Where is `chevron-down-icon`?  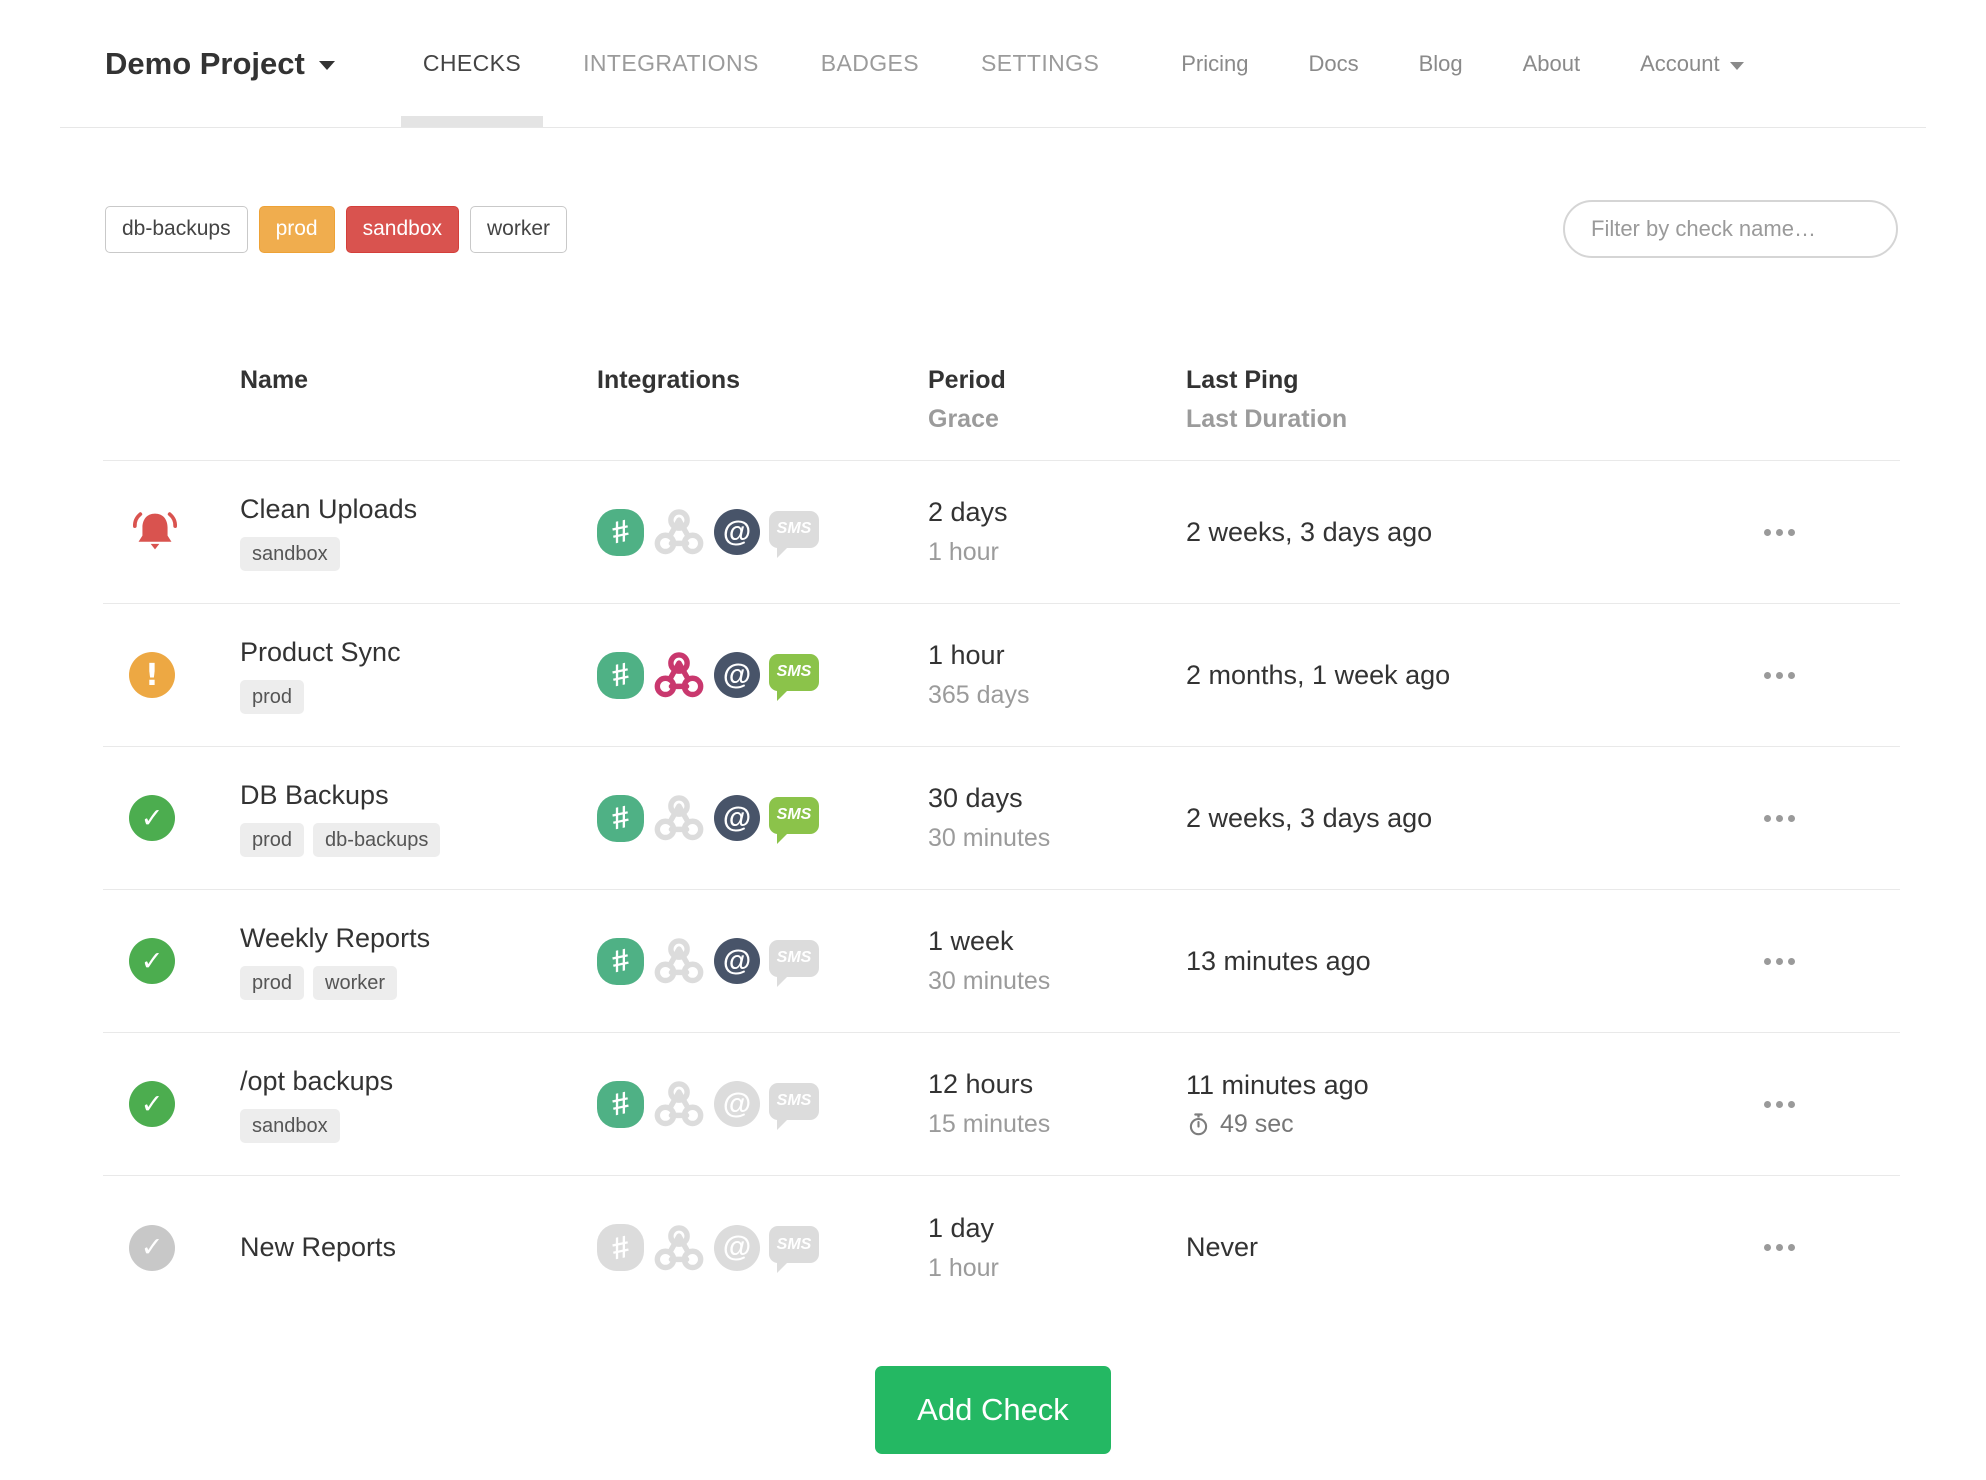 chevron-down-icon is located at coordinates (1736, 65).